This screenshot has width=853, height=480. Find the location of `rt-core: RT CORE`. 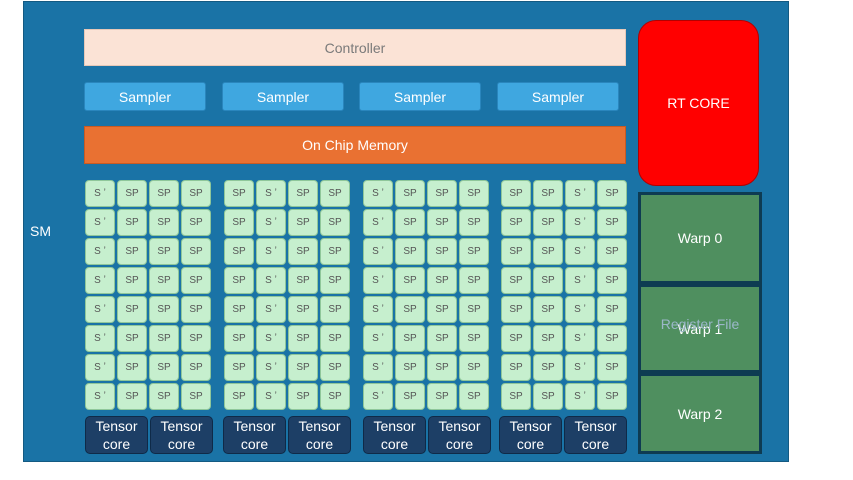

rt-core: RT CORE is located at coordinates (698, 103).